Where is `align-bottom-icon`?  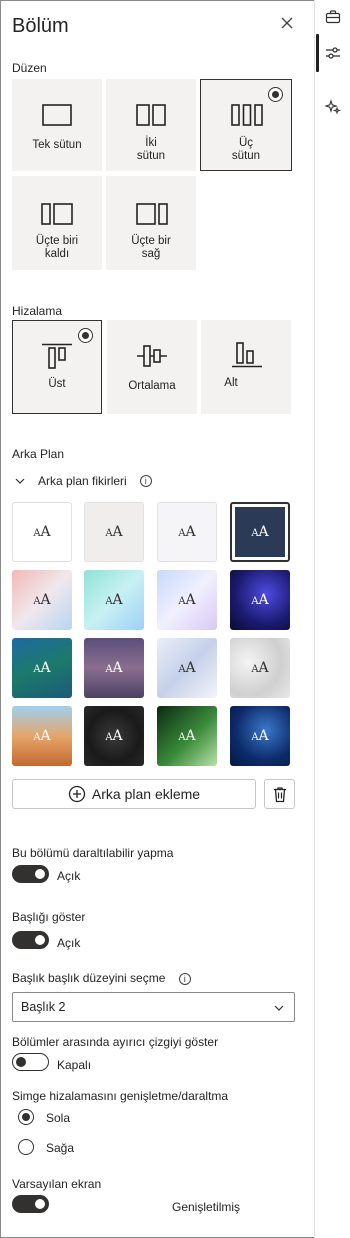
align-bottom-icon is located at coordinates (247, 355).